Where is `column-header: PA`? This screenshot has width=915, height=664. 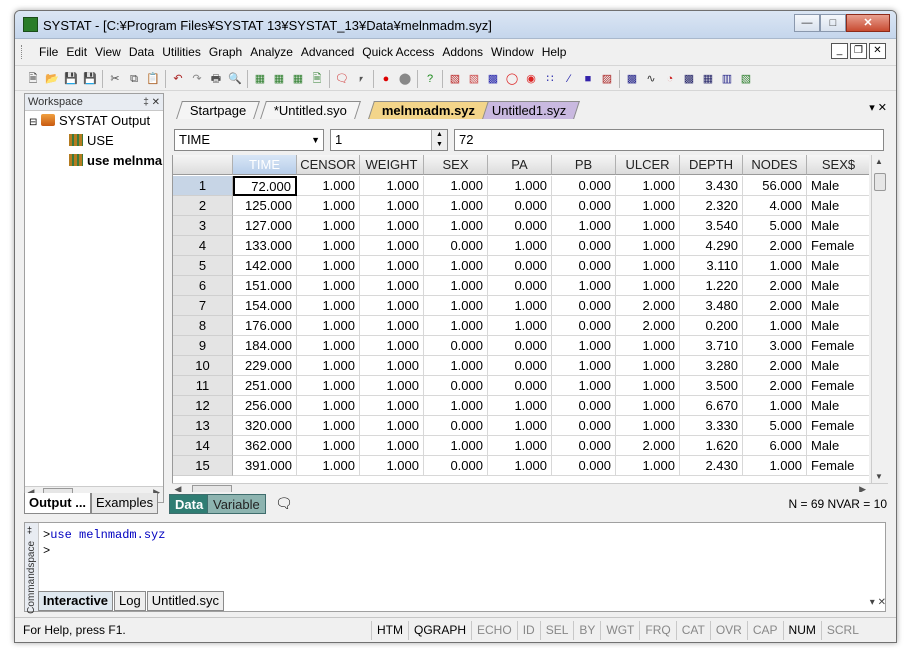
column-header: PA is located at coordinates (520, 165).